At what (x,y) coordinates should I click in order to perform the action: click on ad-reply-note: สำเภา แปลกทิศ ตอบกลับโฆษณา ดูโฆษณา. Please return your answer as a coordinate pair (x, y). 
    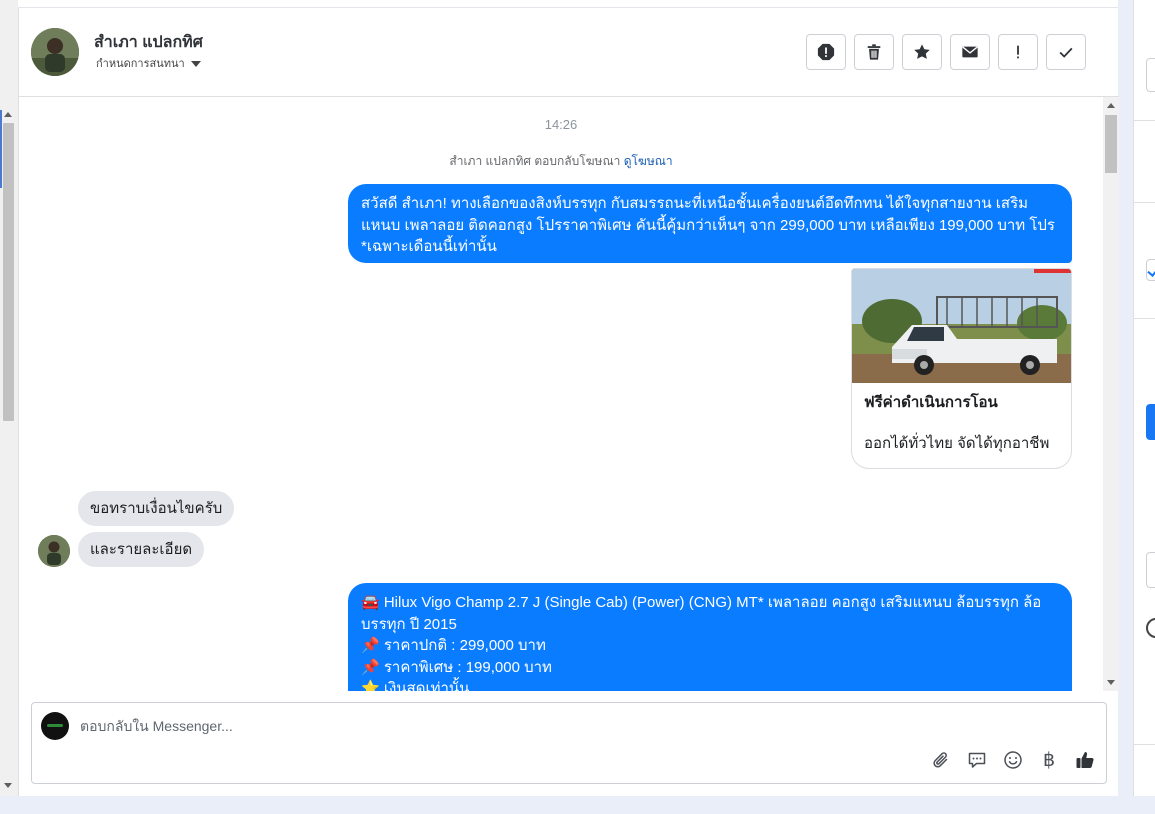
    Looking at the image, I should click on (561, 161).